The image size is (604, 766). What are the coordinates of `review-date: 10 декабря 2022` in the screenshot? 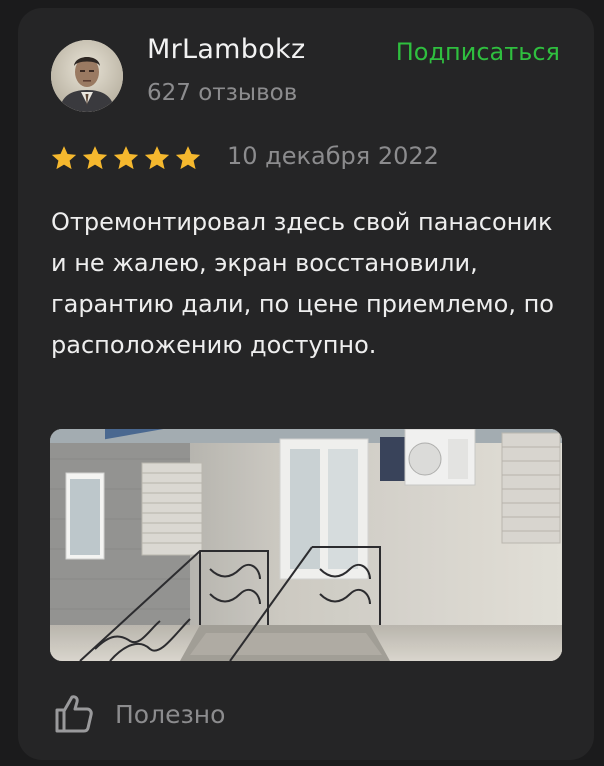 It's located at (333, 156).